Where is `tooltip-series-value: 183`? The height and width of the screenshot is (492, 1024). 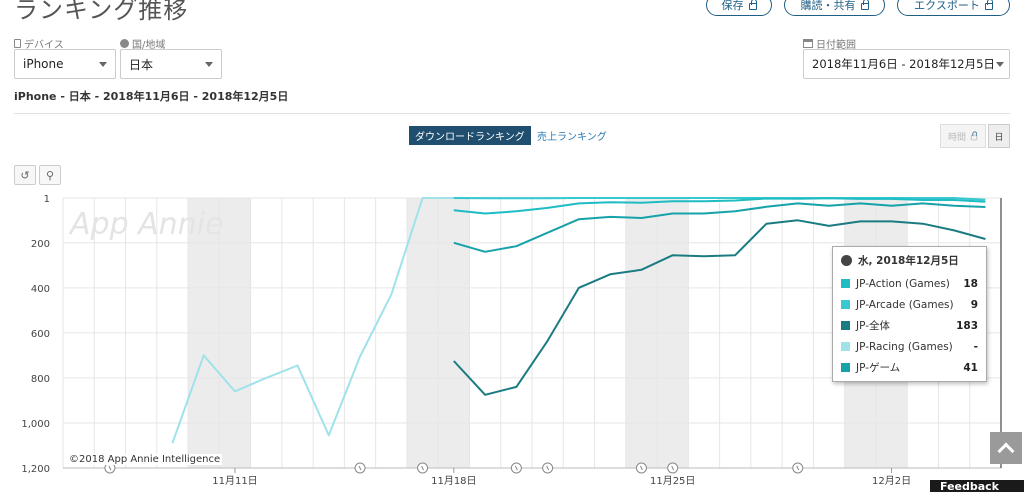 tooltip-series-value: 183 is located at coordinates (967, 325).